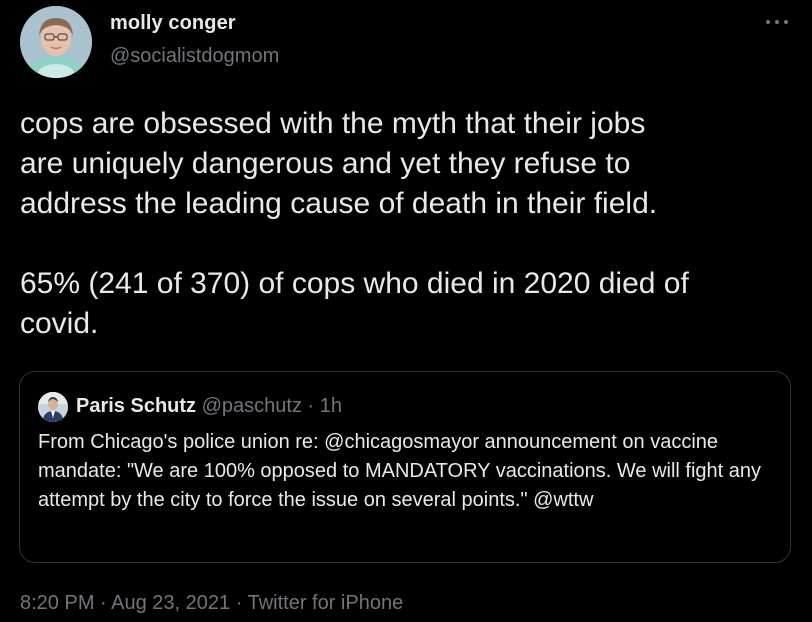 The width and height of the screenshot is (812, 622). I want to click on author-handle: @socialistdogmom, so click(194, 56).